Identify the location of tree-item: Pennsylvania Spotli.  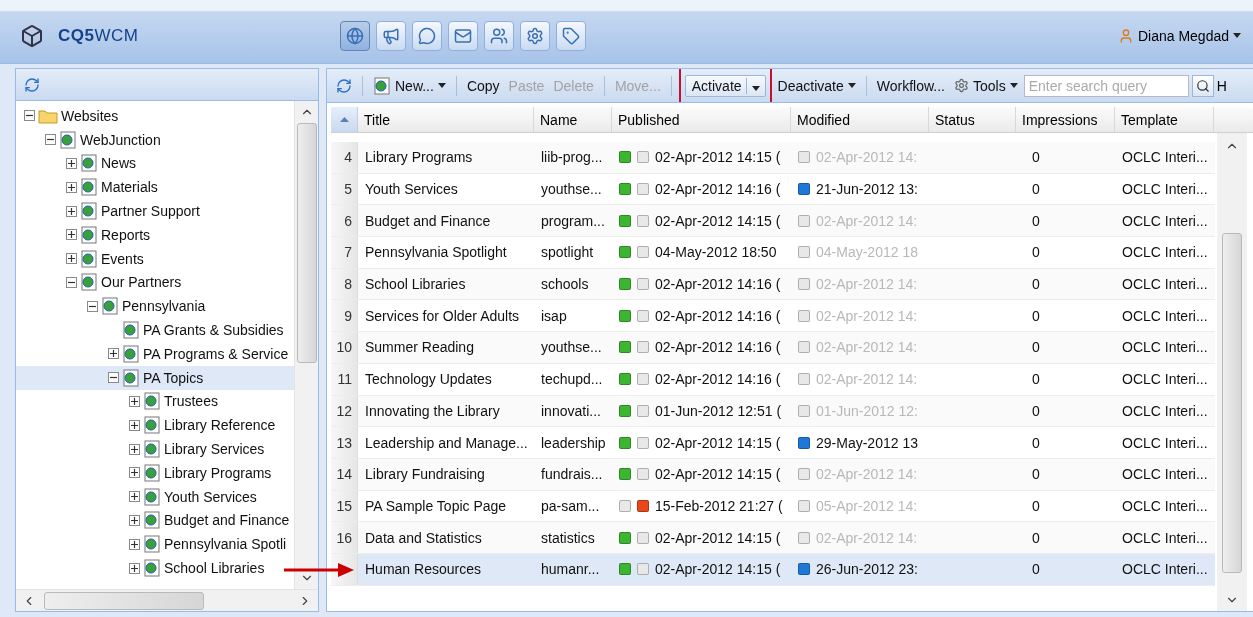
(155, 544).